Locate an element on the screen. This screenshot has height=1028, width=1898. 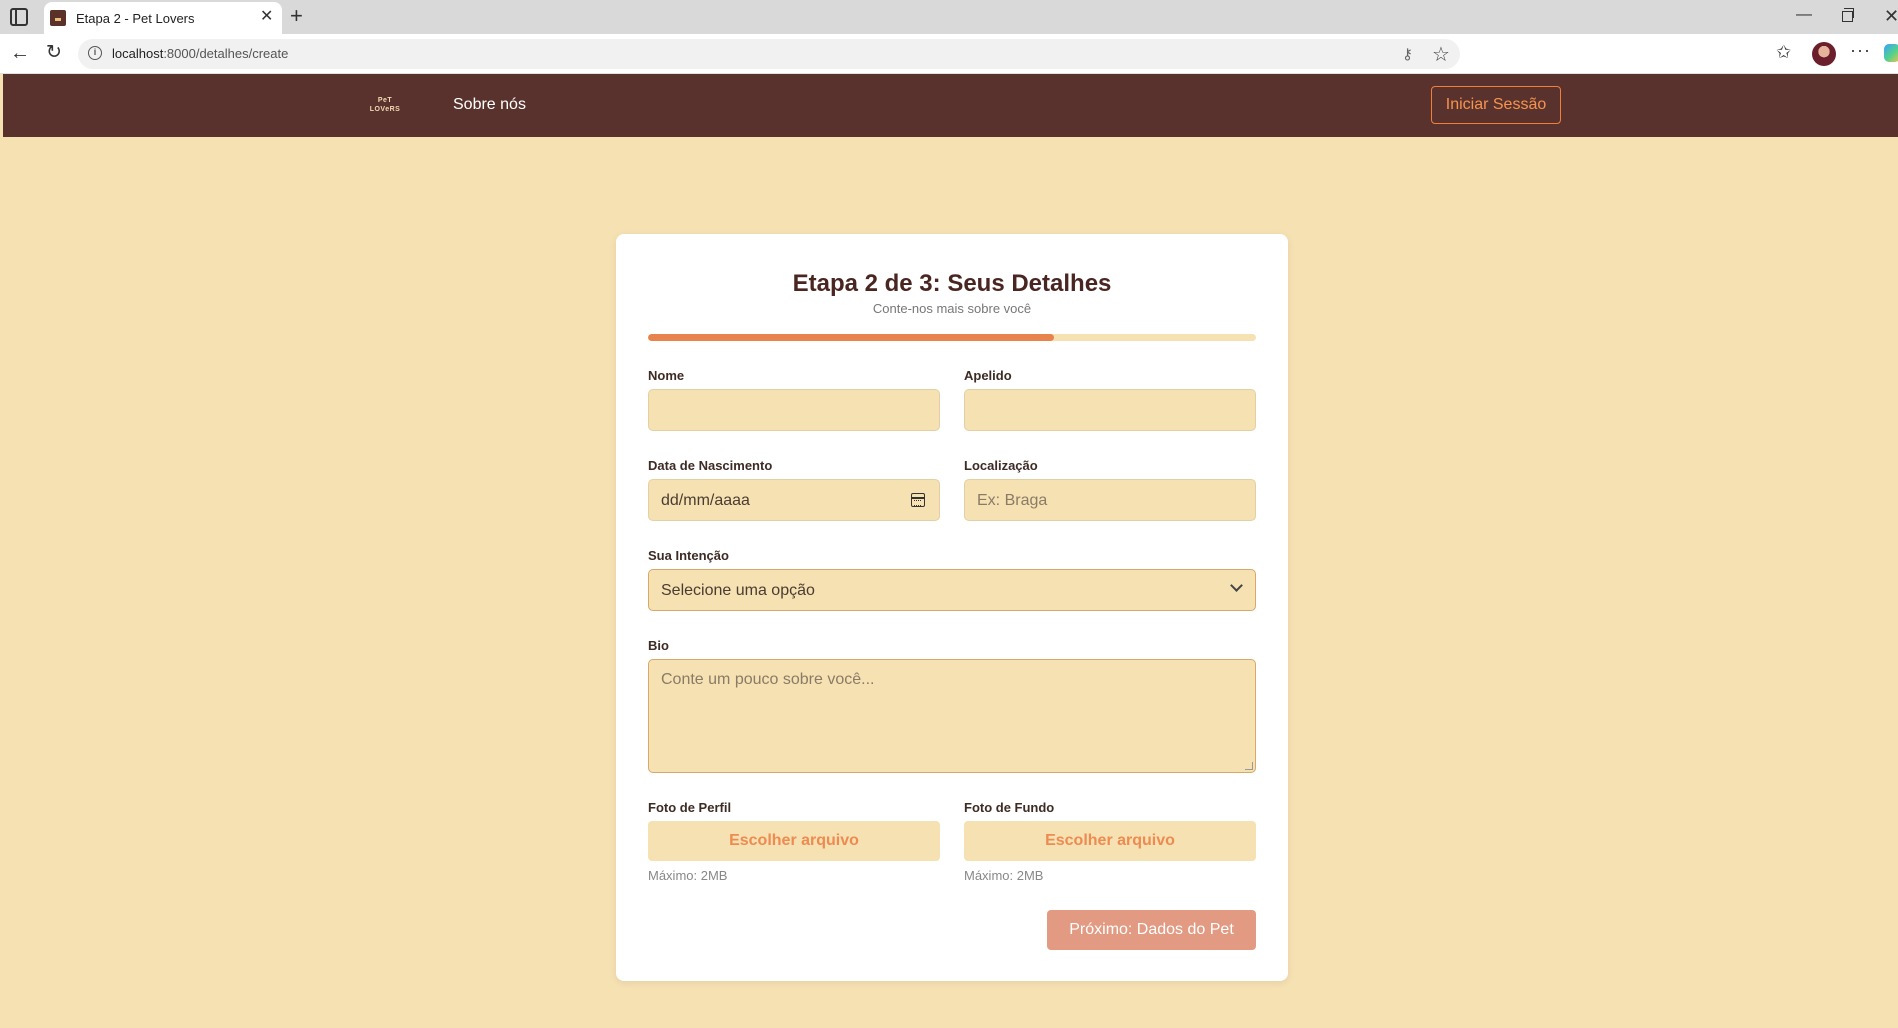
cover-photo-hint: Máximo: 2MB is located at coordinates (1004, 875).